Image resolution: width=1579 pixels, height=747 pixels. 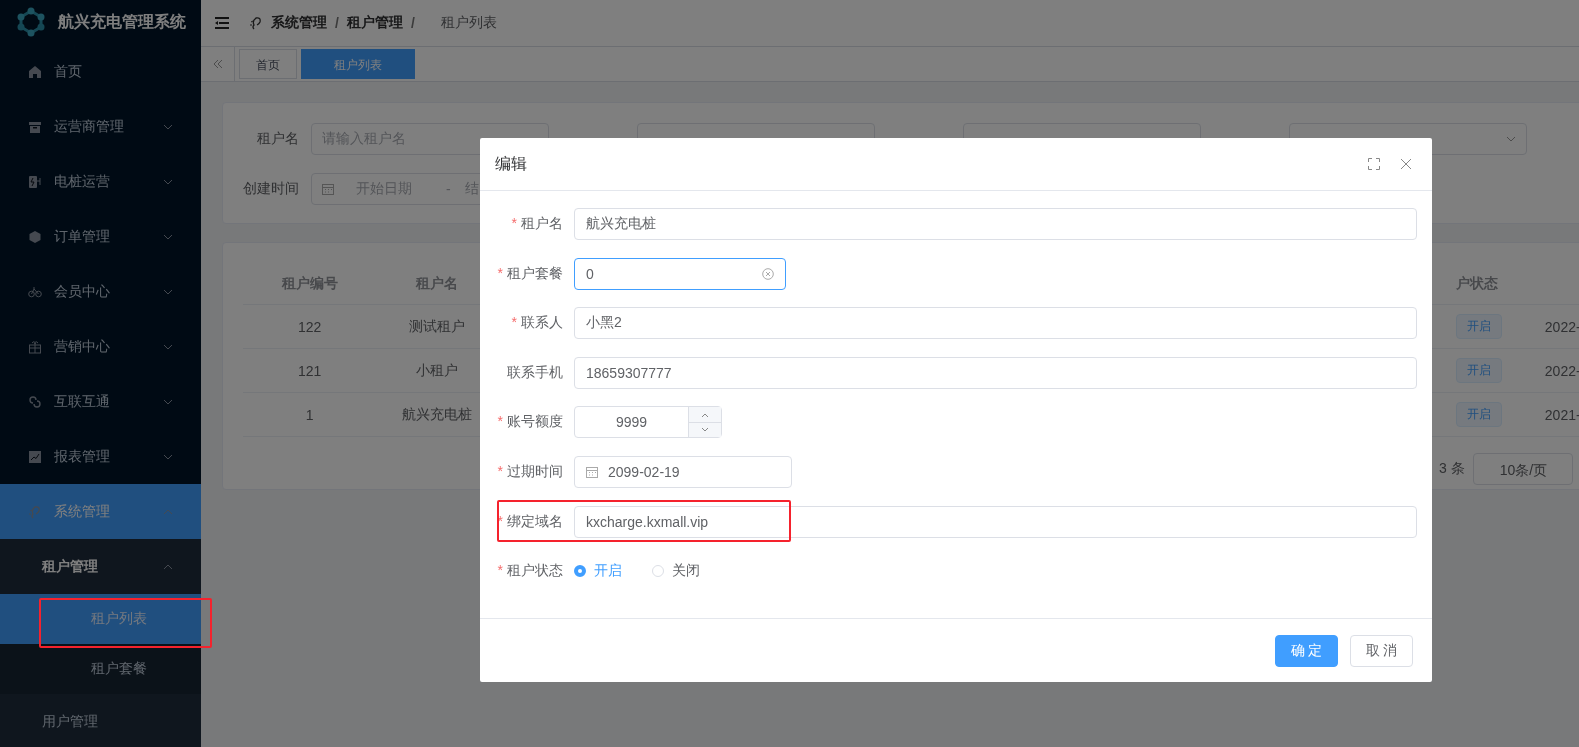 I want to click on tab: 租户列表, so click(x=358, y=64).